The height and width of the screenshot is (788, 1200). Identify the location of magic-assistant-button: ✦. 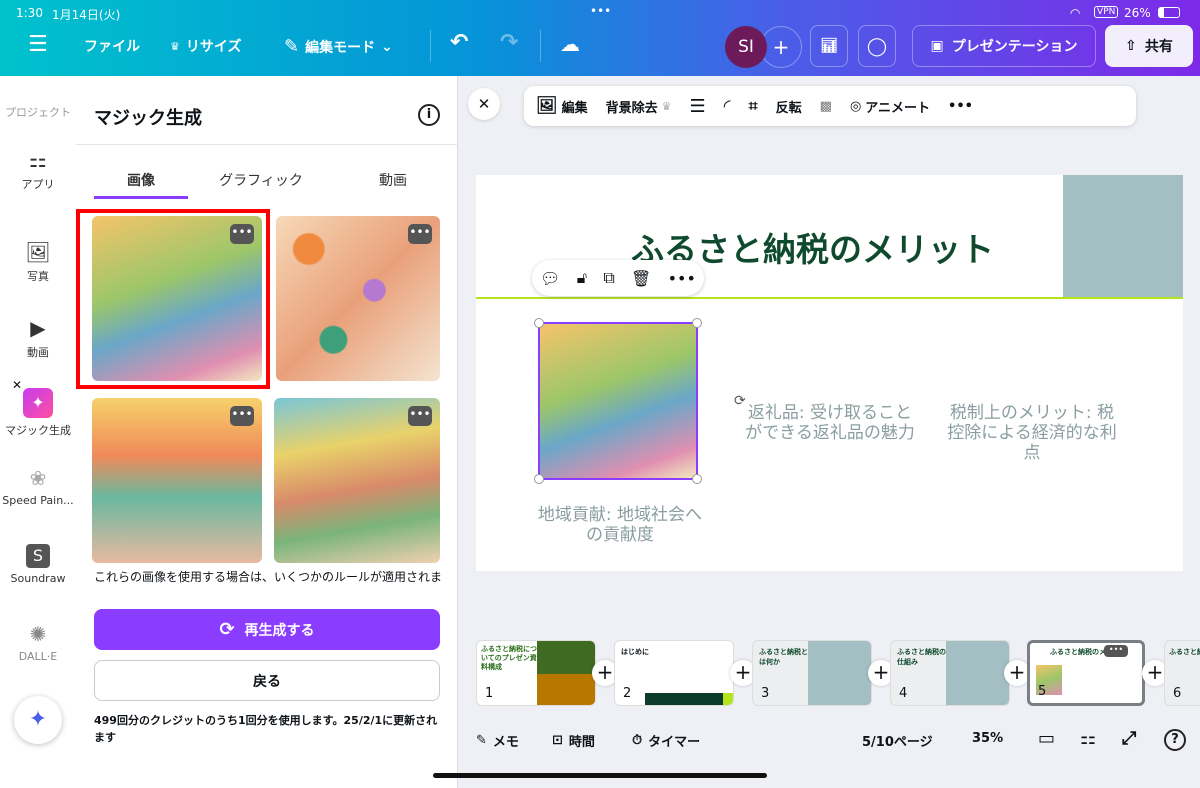
(38, 720).